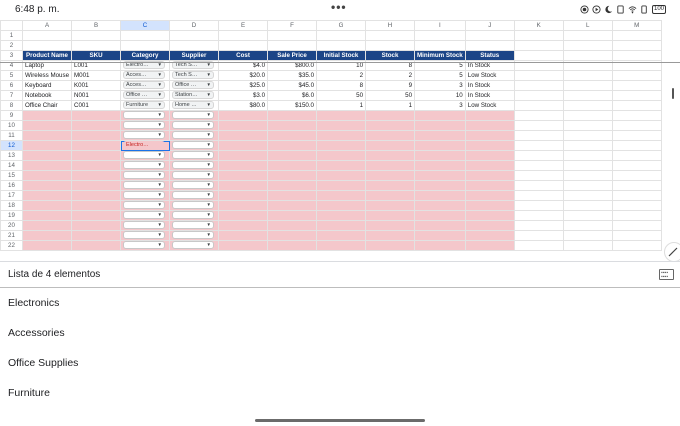 Image resolution: width=680 pixels, height=426 pixels. I want to click on column-title: Minimum Stock, so click(440, 55).